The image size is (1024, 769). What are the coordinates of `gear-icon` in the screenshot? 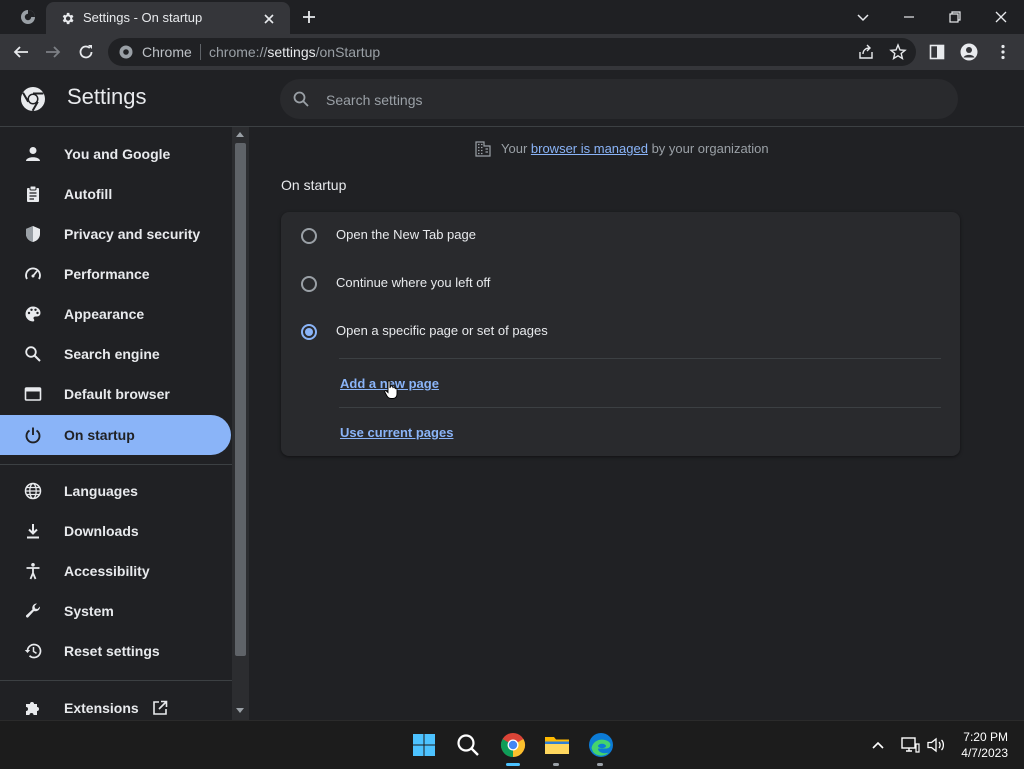 It's located at (67, 18).